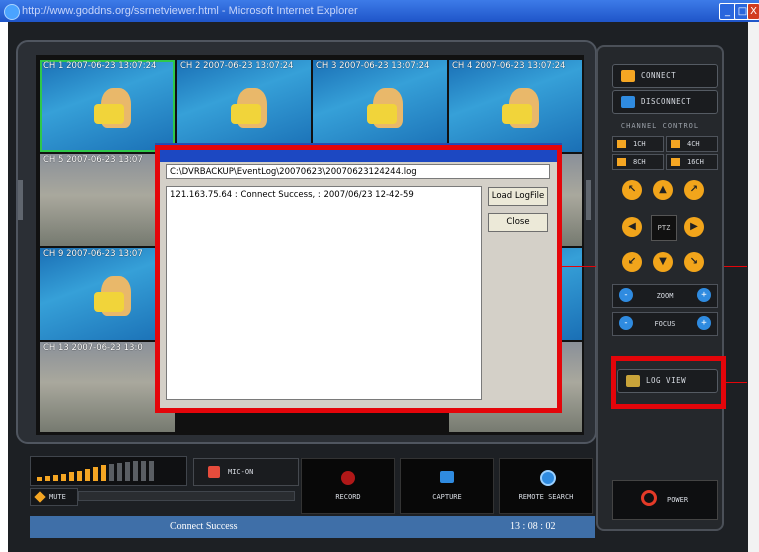  I want to click on disconnect-button: DISCONNECT, so click(665, 102).